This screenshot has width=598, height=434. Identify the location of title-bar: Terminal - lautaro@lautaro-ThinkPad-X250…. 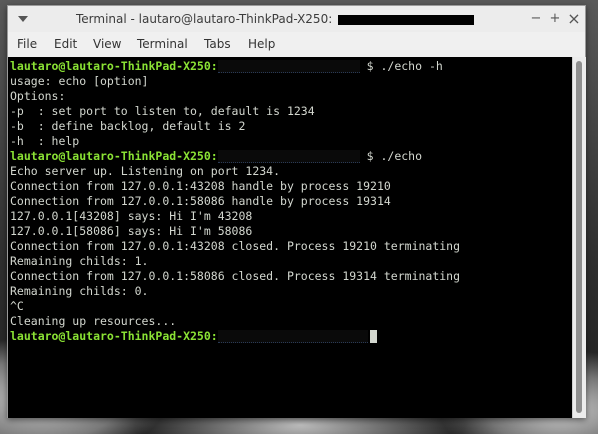
(296, 19).